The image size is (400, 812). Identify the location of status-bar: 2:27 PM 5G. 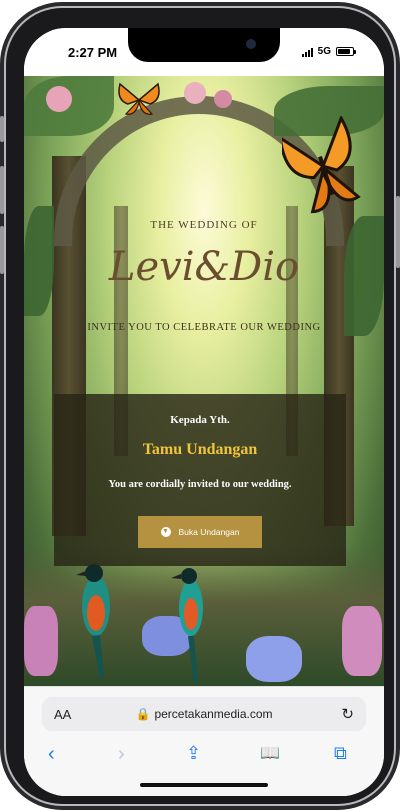
(204, 52).